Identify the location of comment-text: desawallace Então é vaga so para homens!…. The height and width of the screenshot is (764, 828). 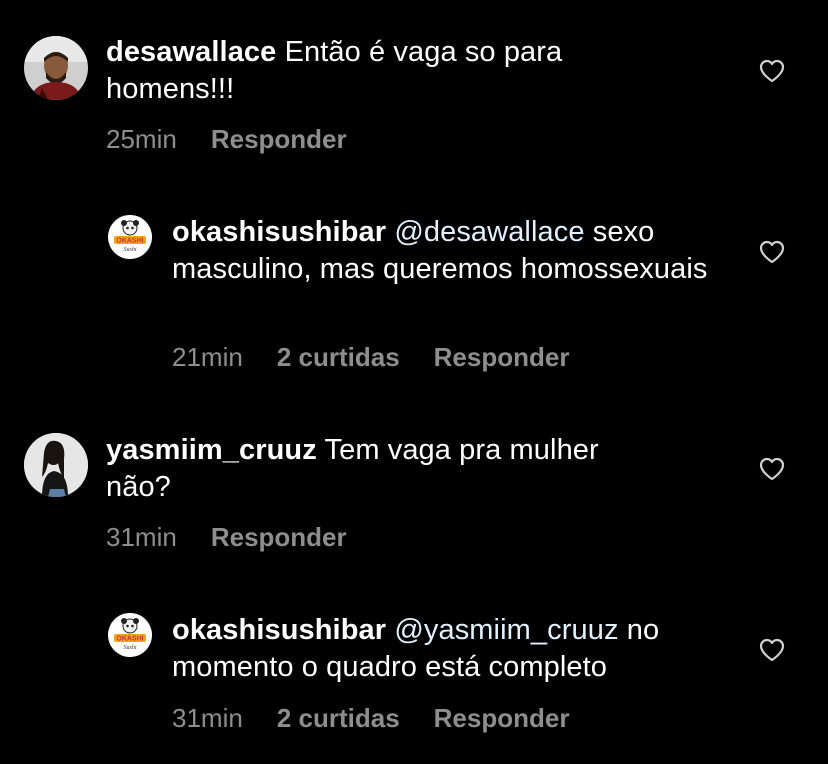
(386, 71).